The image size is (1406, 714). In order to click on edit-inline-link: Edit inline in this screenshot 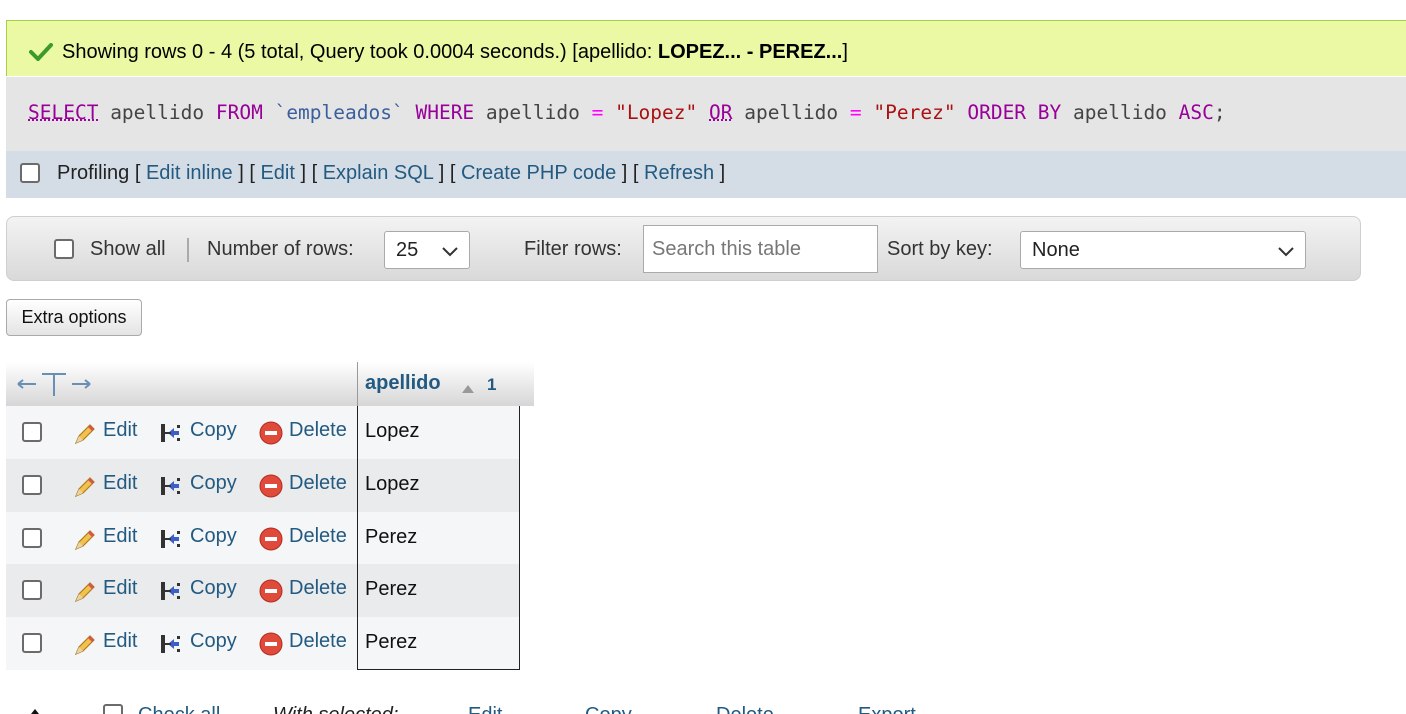, I will do `click(189, 173)`.